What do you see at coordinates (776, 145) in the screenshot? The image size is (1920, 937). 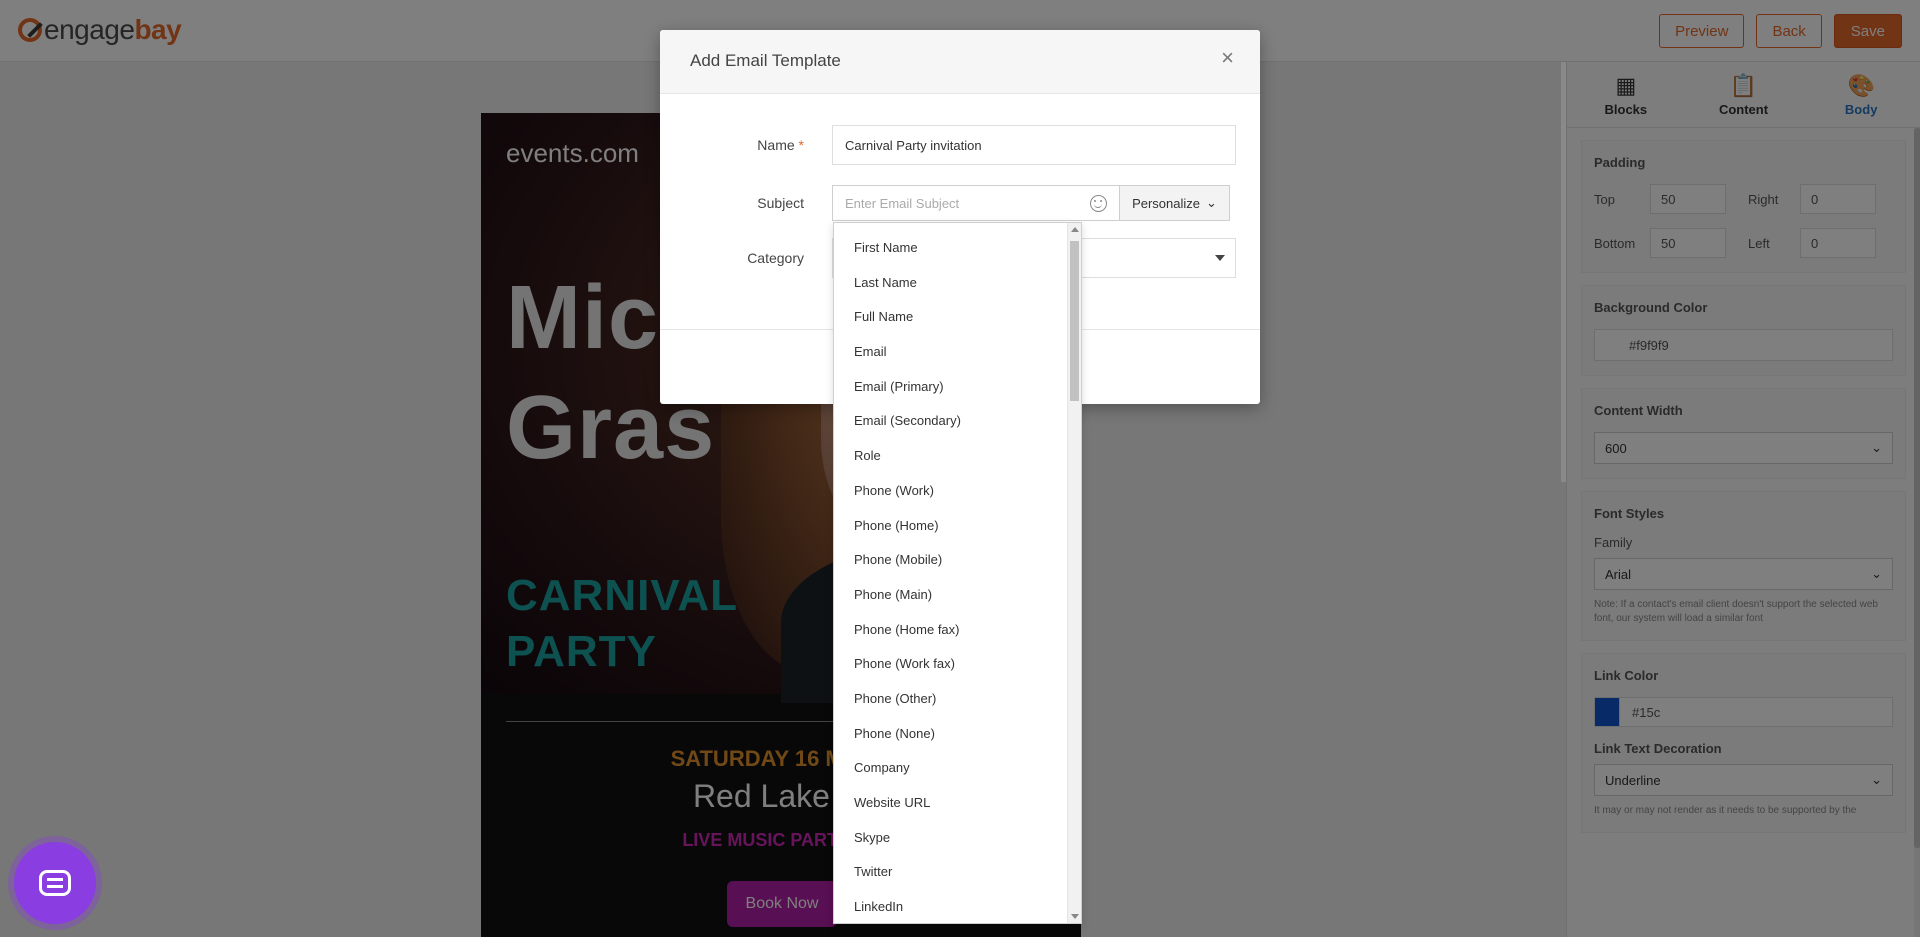 I see `name-label-text: Name` at bounding box center [776, 145].